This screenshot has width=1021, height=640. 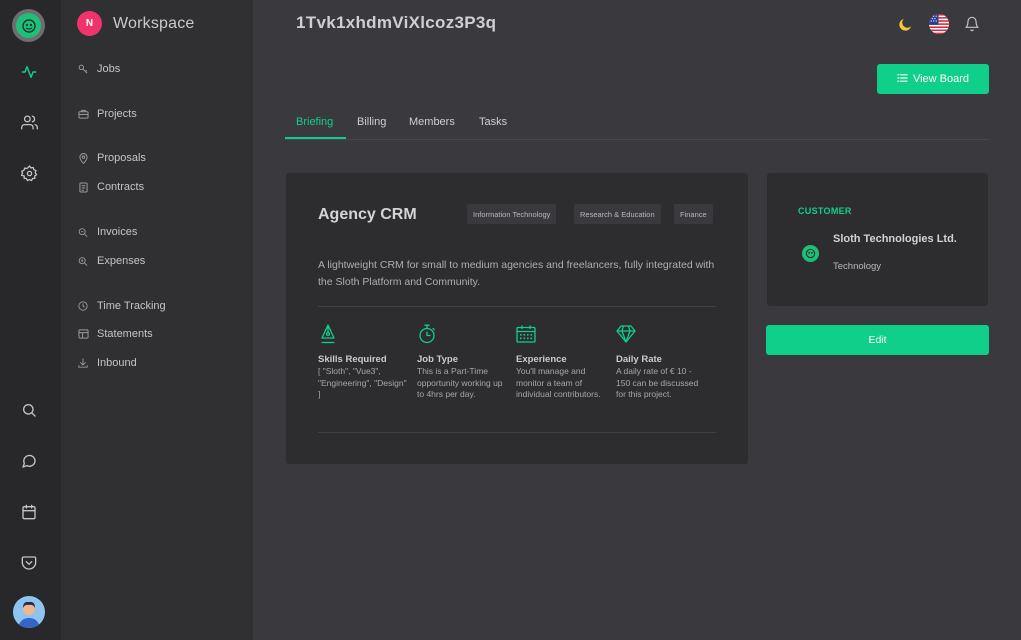 I want to click on sidebar-item-label: Expenses, so click(x=121, y=261).